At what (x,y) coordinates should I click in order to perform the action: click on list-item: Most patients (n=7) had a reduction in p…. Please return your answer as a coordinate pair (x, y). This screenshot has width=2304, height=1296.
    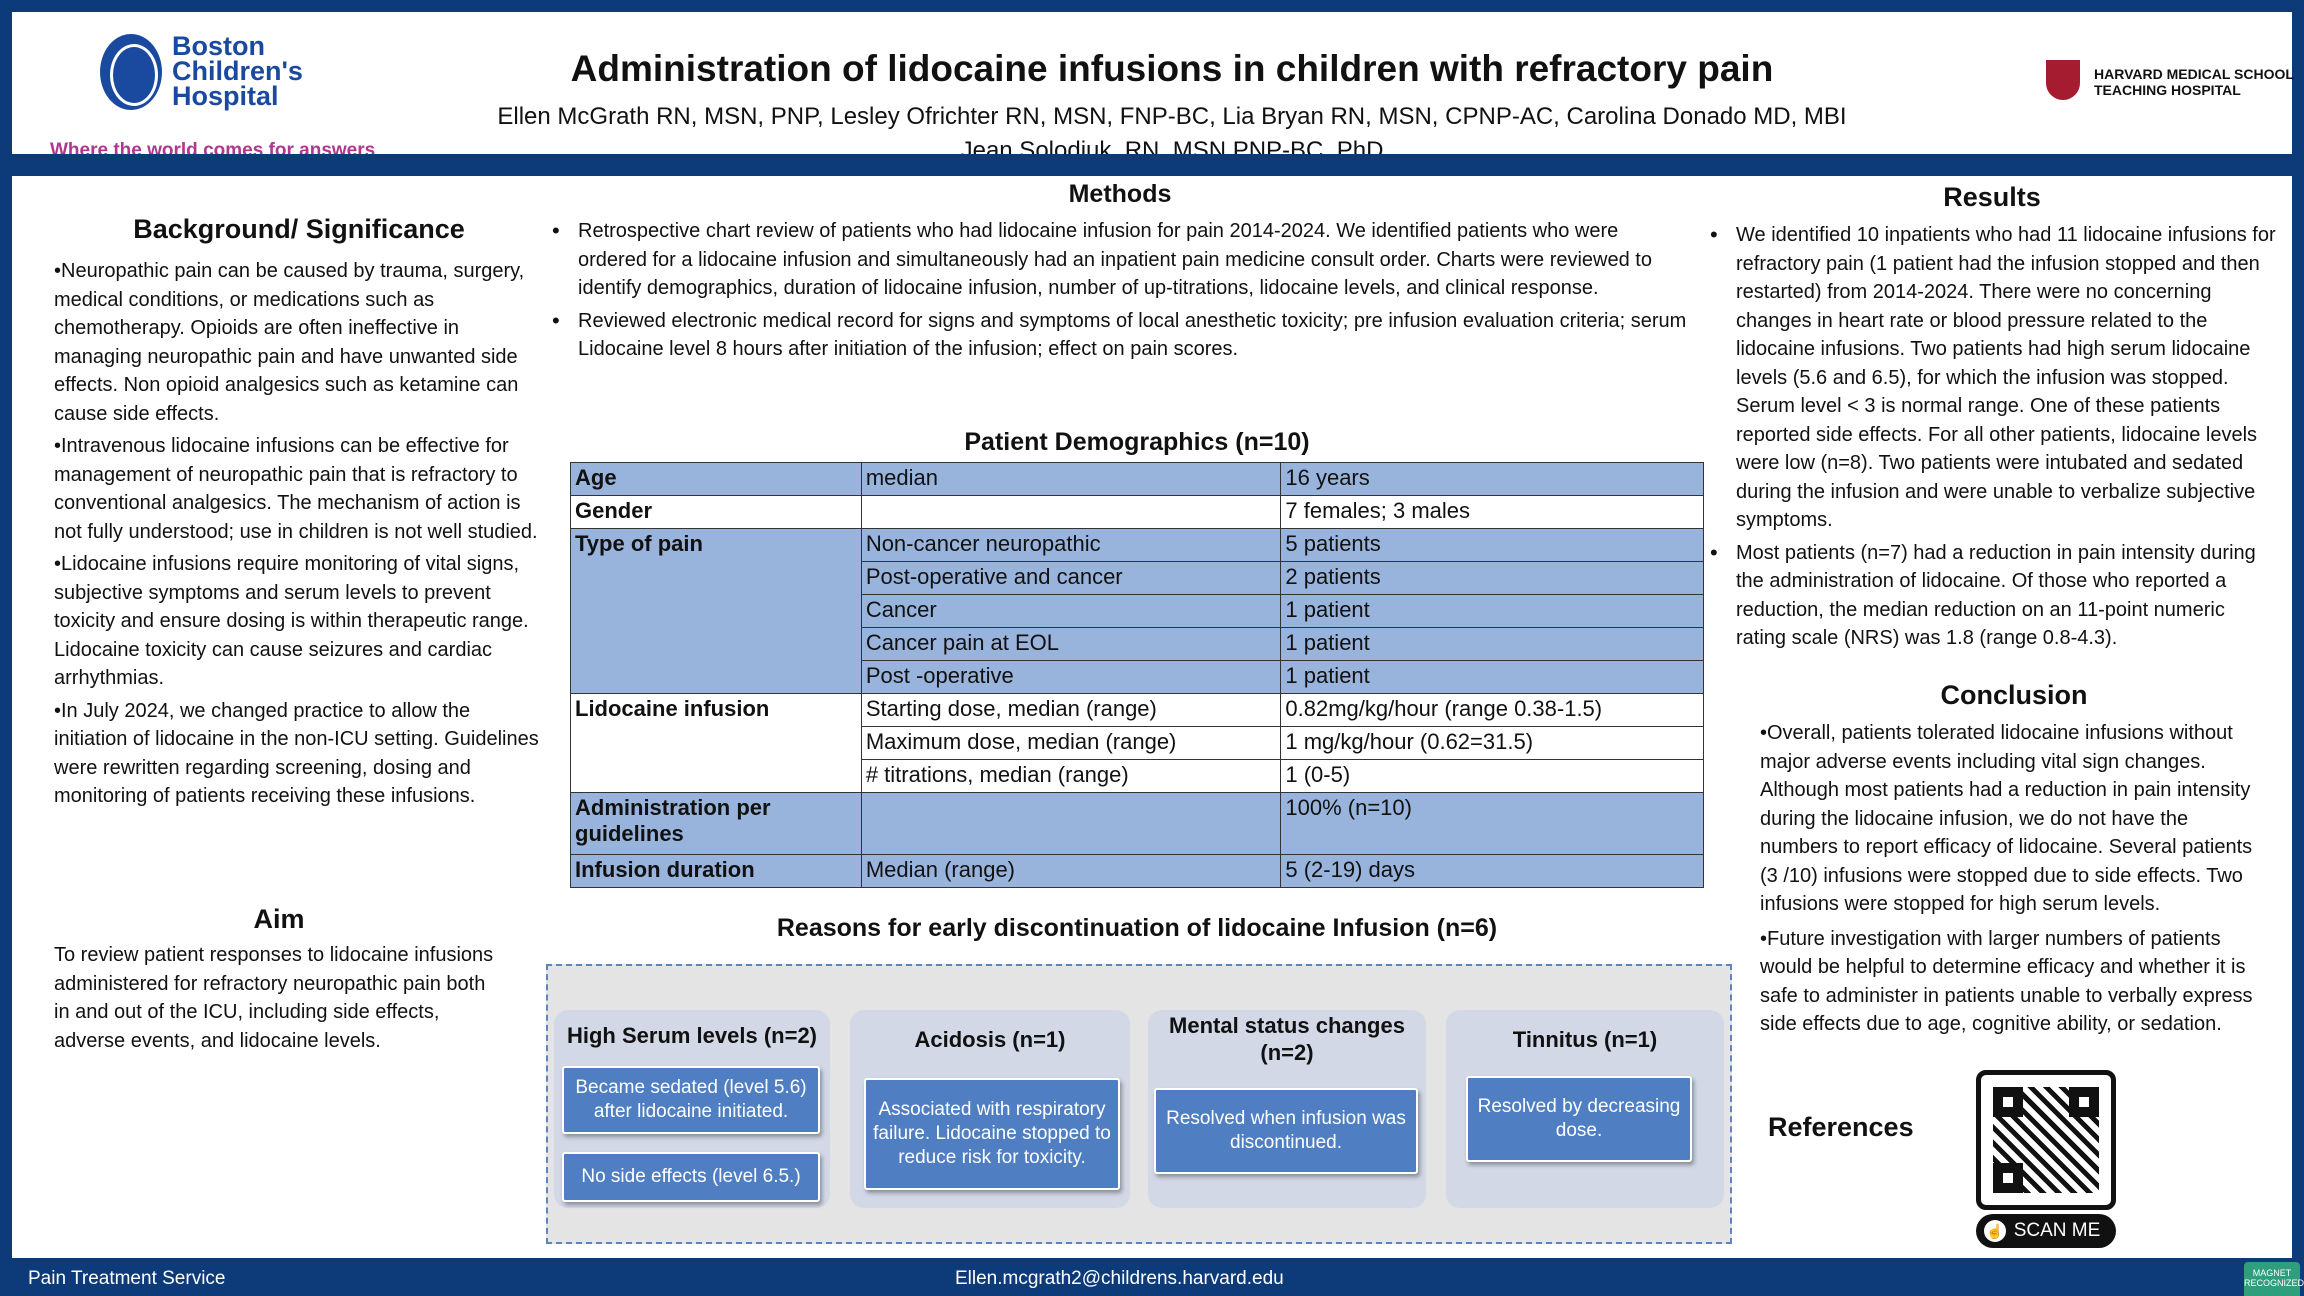
    Looking at the image, I should click on (1992, 596).